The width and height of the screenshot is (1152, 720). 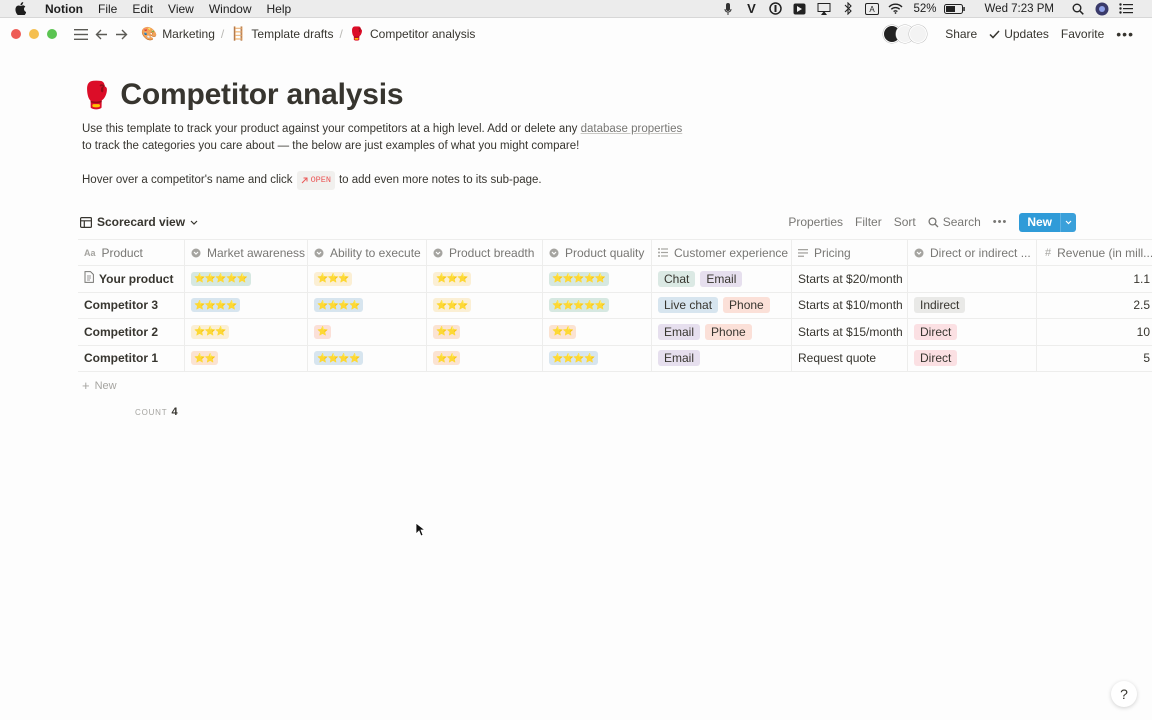 What do you see at coordinates (101, 34) in the screenshot?
I see `back-arrow-icon` at bounding box center [101, 34].